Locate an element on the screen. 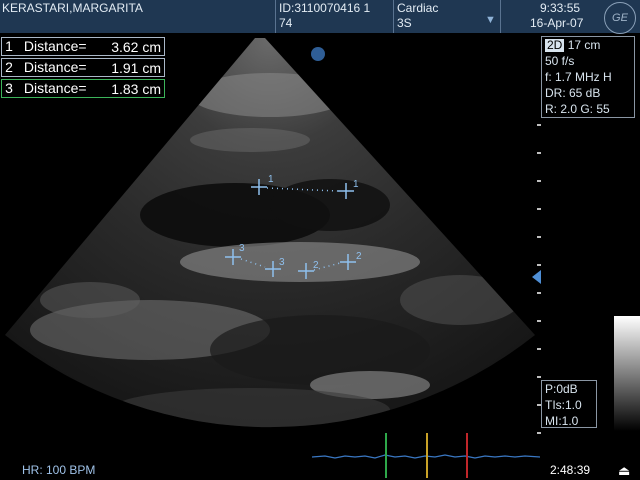 Image resolution: width=640 pixels, height=480 pixels. cine-clock: 2:48:39 is located at coordinates (570, 470).